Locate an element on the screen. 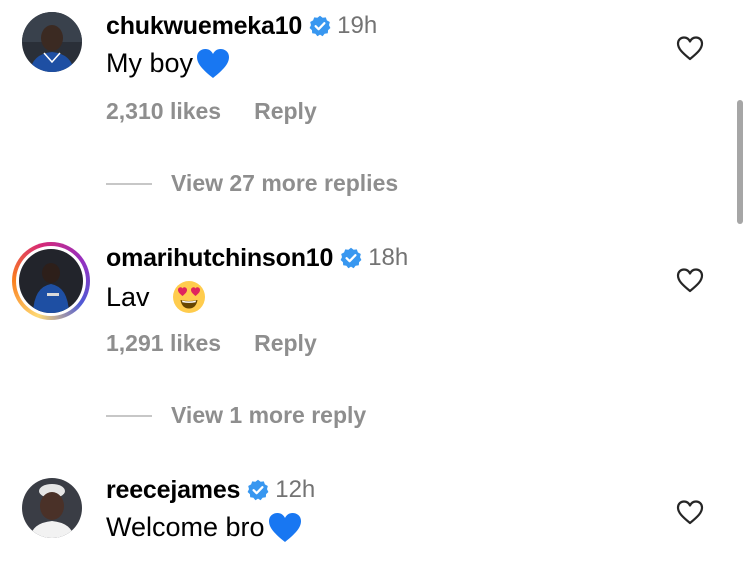 This screenshot has width=750, height=563. comment-header: chukwuemeka10 19h is located at coordinates (241, 26).